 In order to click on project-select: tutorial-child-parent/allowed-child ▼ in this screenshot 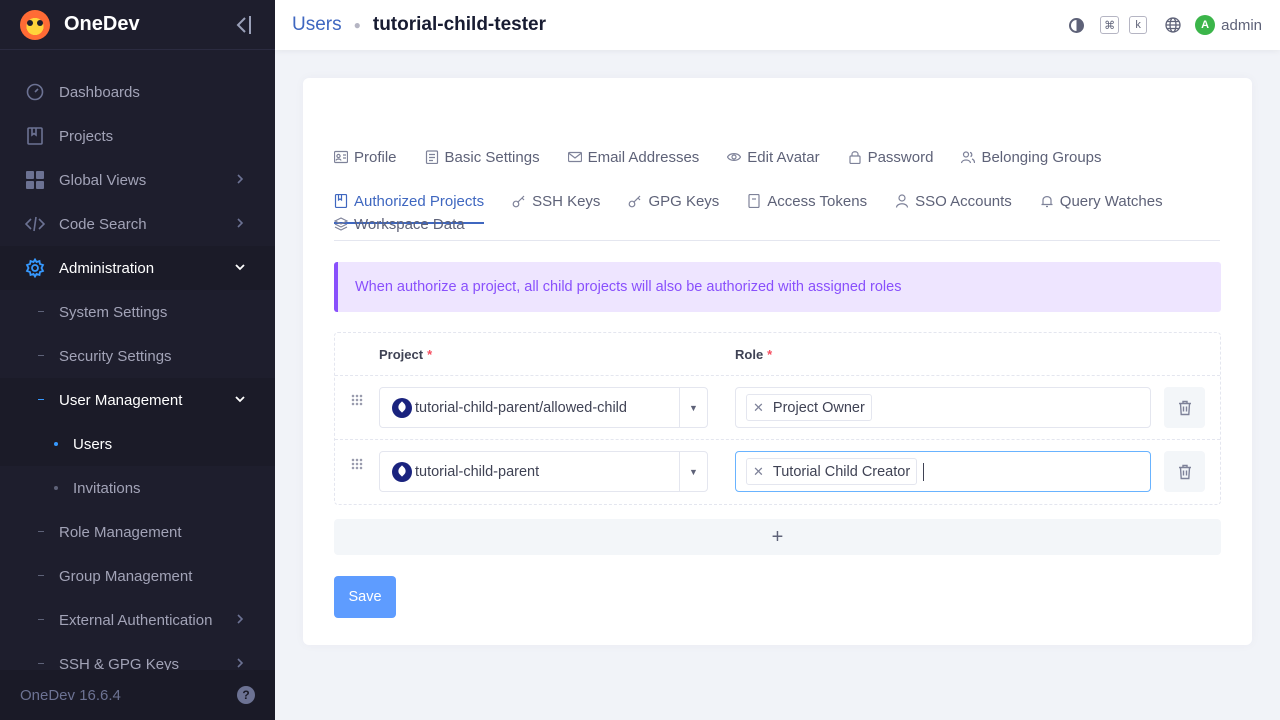, I will do `click(543, 407)`.